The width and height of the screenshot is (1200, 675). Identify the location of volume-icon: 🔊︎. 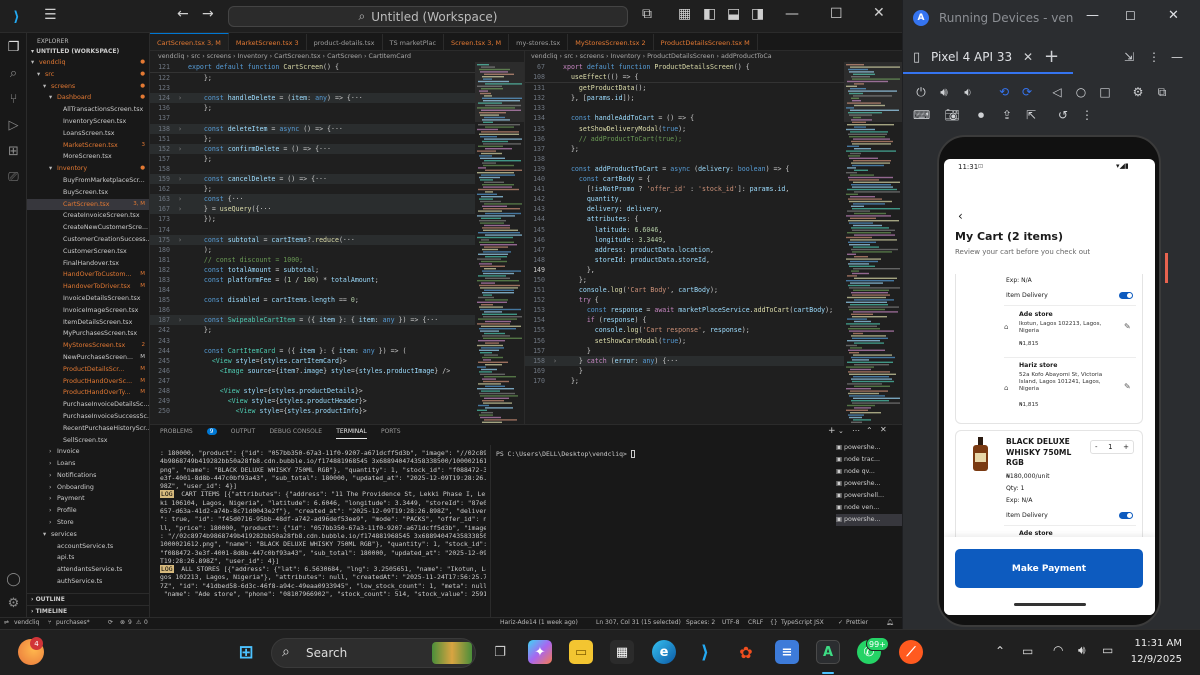
(1082, 650).